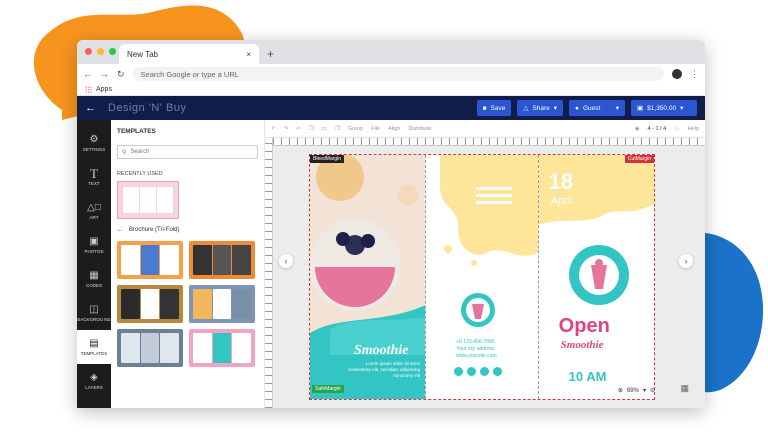  Describe the element at coordinates (620, 390) in the screenshot. I see `zoom-in-icon: ⊕` at that location.